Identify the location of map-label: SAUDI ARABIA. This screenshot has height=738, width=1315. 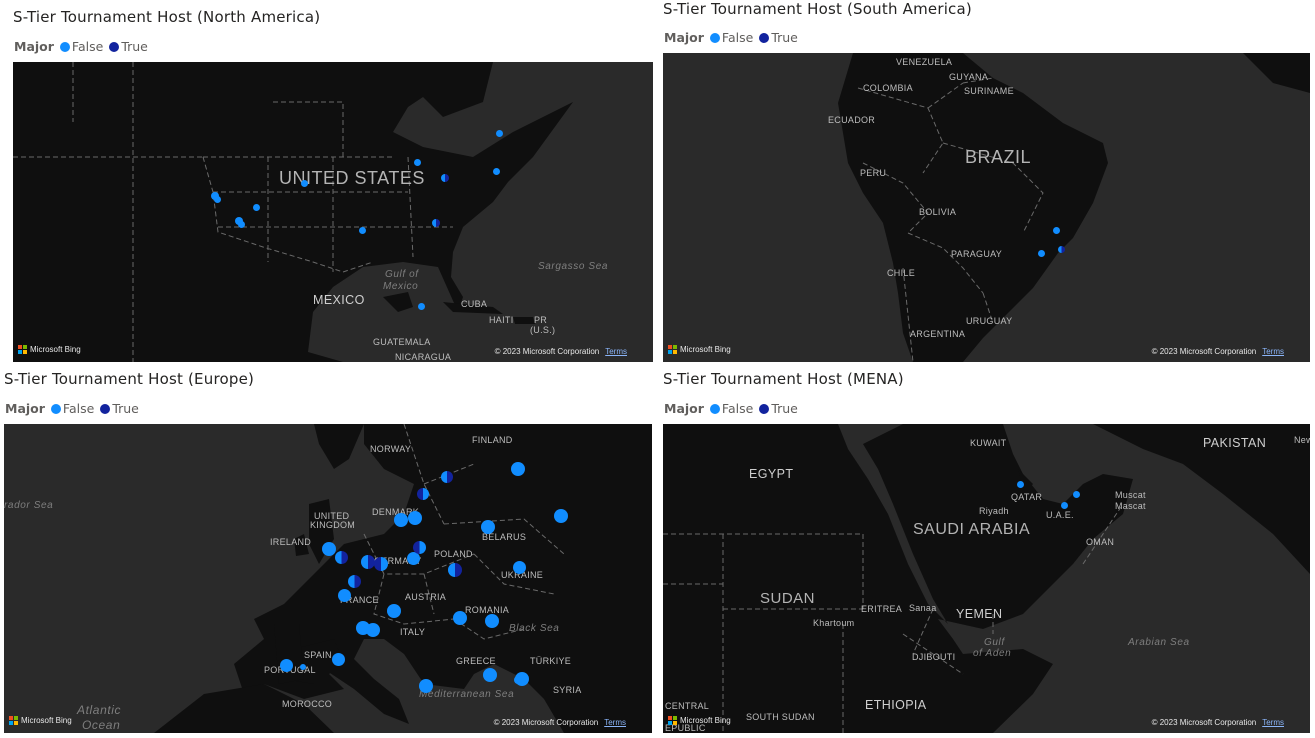
(972, 529).